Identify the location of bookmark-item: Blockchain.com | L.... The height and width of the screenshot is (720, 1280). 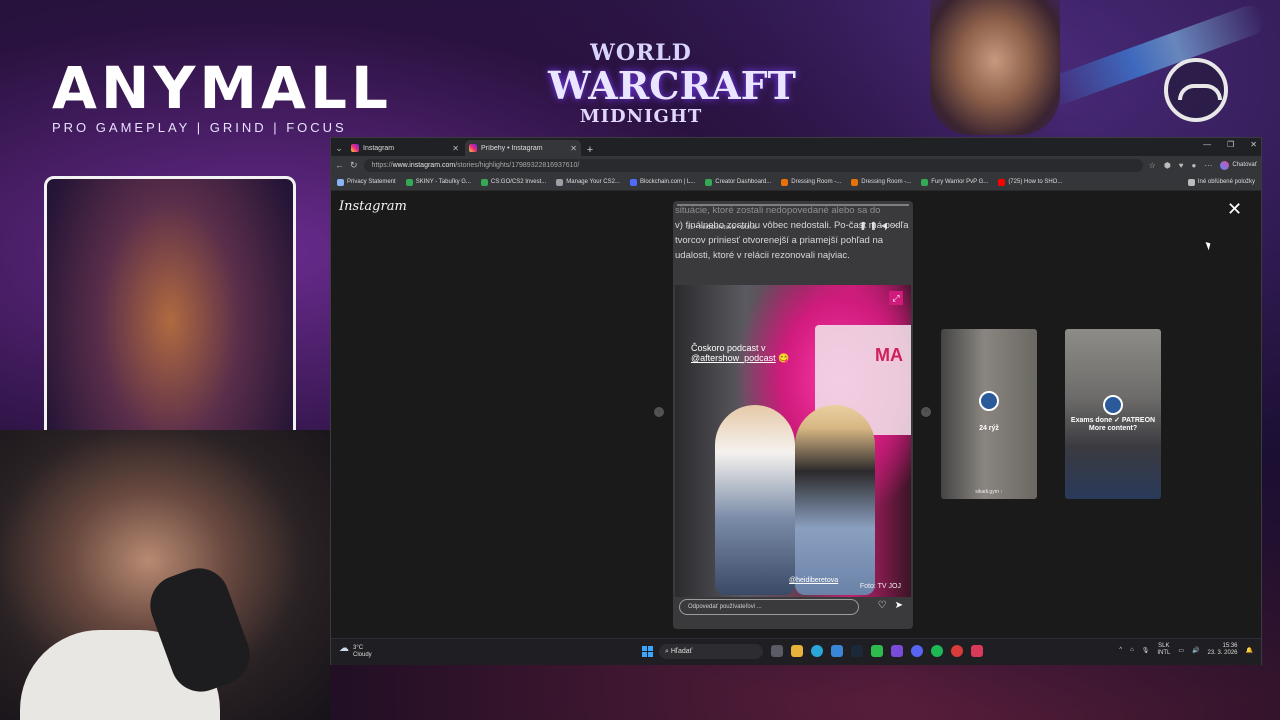
(662, 182).